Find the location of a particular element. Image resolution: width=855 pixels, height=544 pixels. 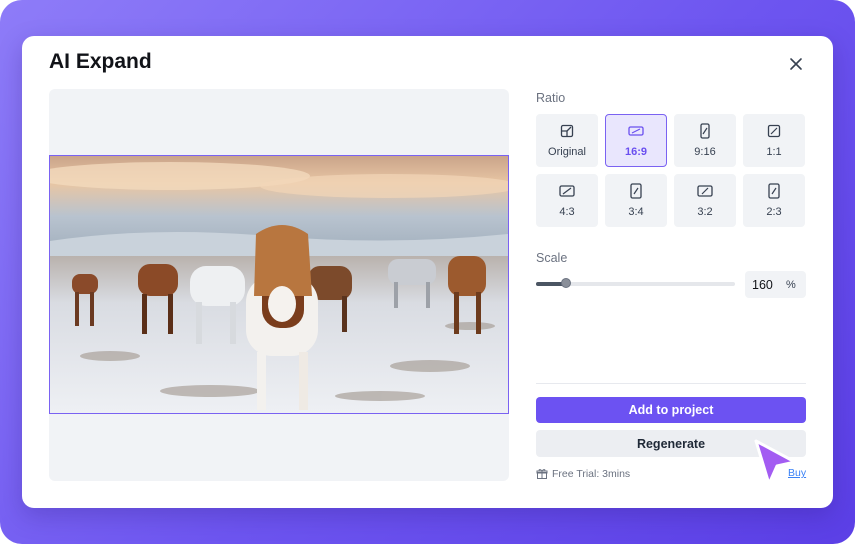

ratio-option-label: 3:2 is located at coordinates (705, 212).